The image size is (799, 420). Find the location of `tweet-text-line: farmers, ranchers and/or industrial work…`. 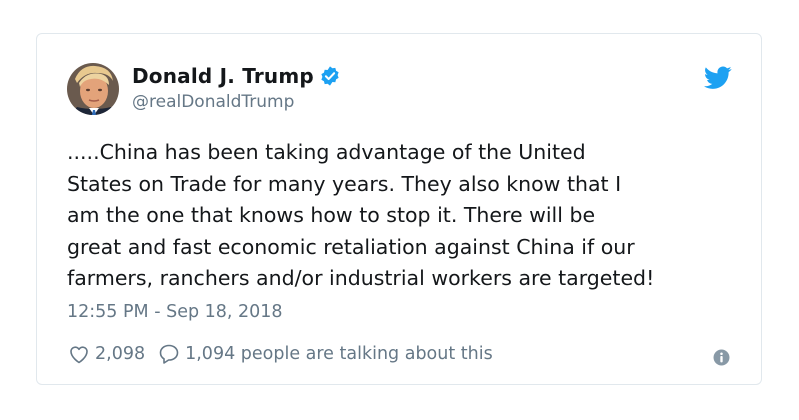

tweet-text-line: farmers, ranchers and/or industrial work… is located at coordinates (361, 278).